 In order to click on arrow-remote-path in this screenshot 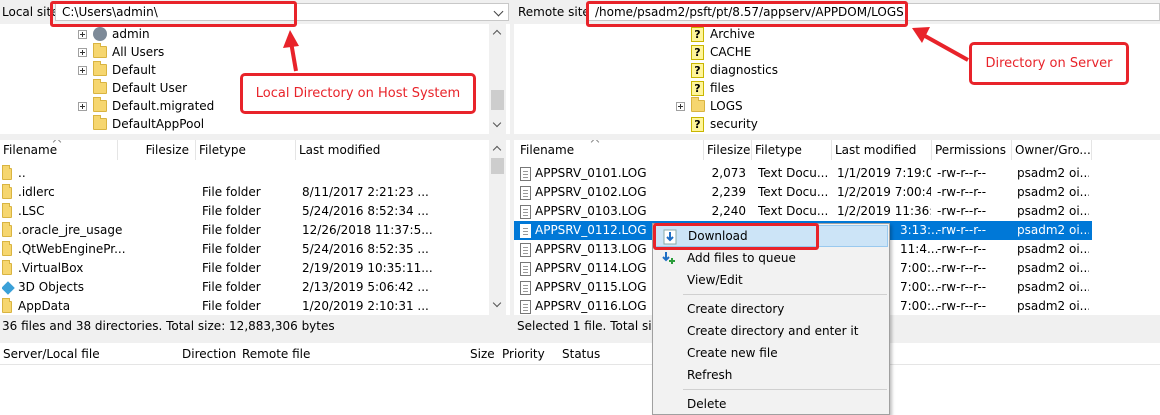, I will do `click(946, 48)`.